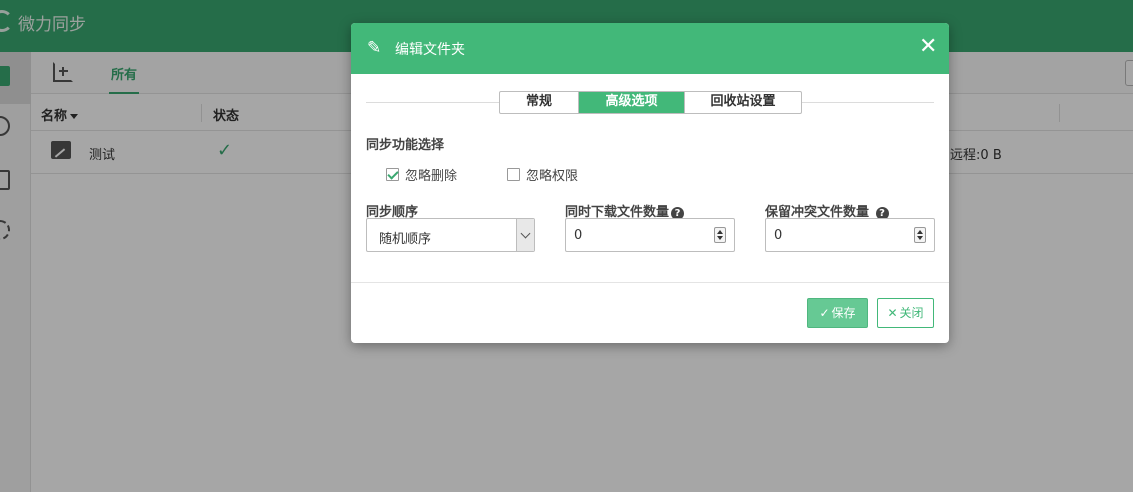  Describe the element at coordinates (431, 176) in the screenshot. I see `ignore-delete-label: 忽略删除` at that location.